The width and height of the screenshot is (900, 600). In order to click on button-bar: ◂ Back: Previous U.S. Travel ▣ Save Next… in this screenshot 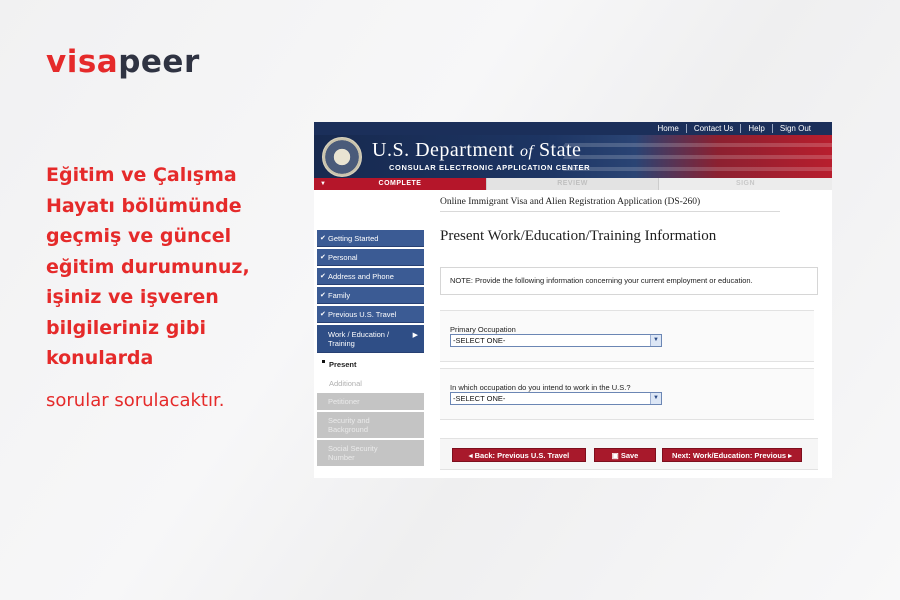, I will do `click(629, 454)`.